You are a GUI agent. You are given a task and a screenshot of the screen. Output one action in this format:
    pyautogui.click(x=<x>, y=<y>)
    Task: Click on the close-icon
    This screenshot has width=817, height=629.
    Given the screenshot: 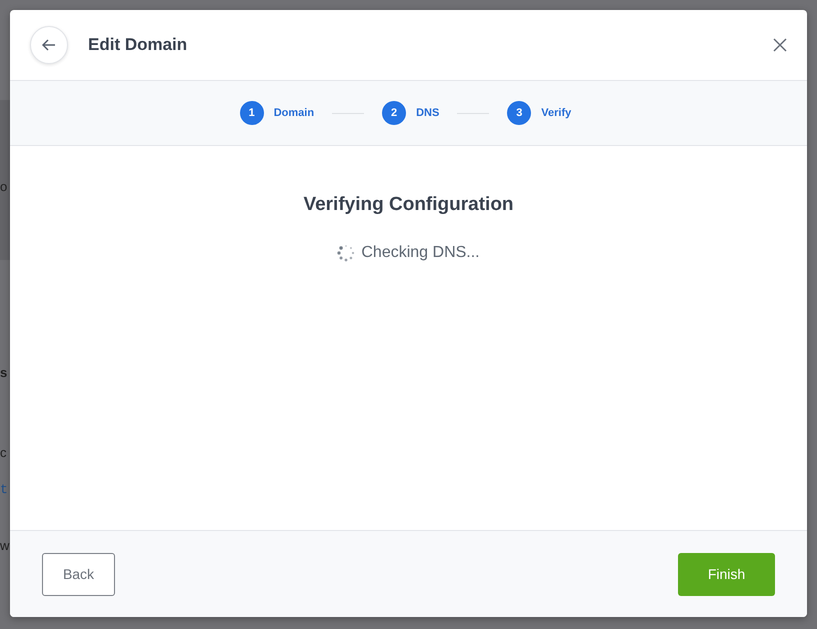 What is the action you would take?
    pyautogui.click(x=780, y=45)
    